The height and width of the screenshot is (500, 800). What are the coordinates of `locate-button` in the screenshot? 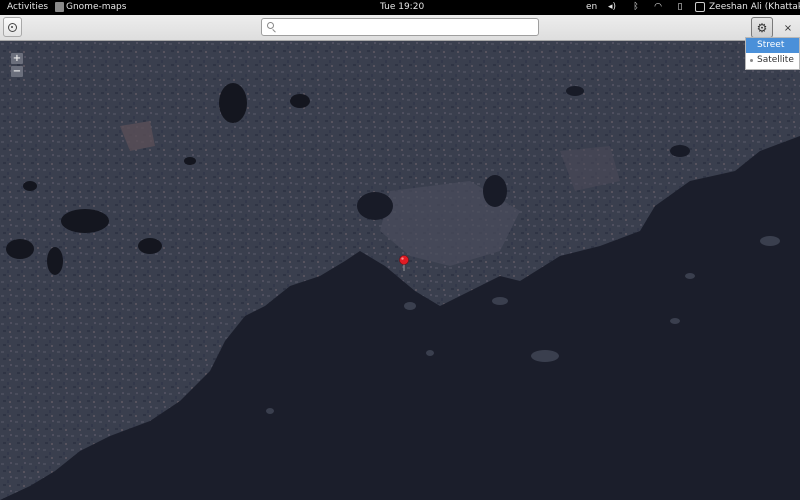 It's located at (12, 27).